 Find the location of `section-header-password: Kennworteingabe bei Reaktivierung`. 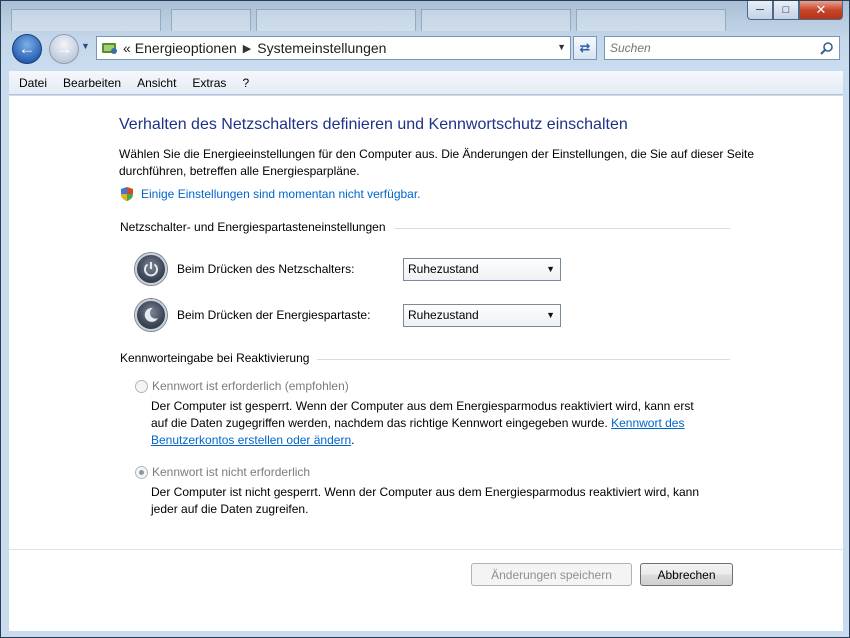

section-header-password: Kennworteingabe bei Reaktivierung is located at coordinates (425, 358).